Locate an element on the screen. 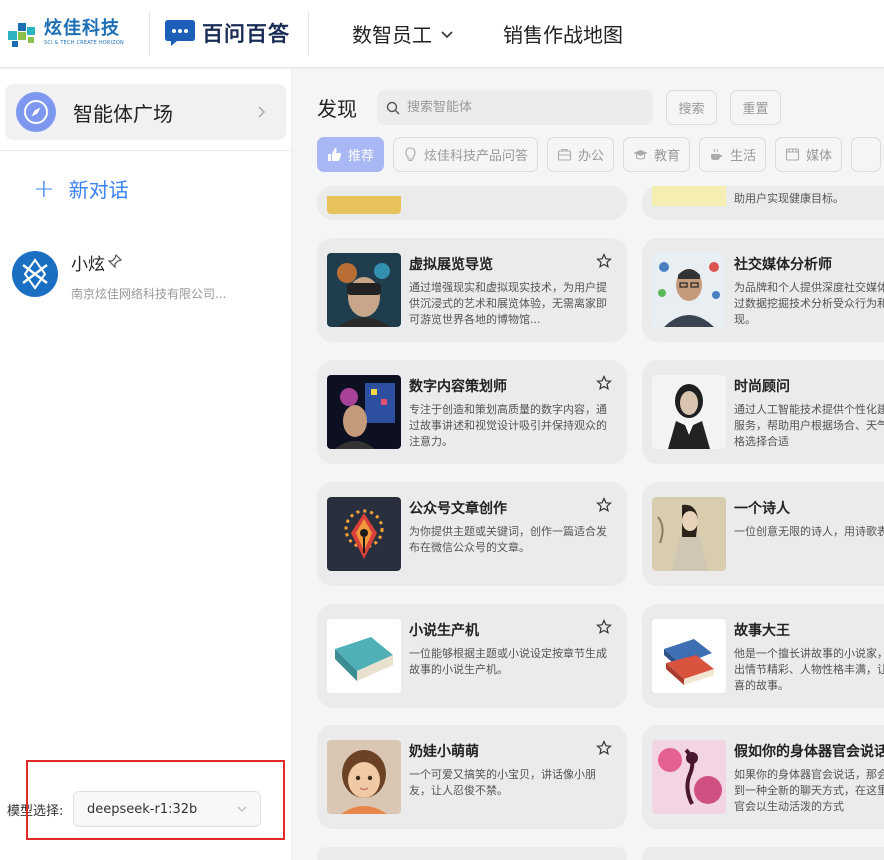 This screenshot has height=860, width=884. media-icon is located at coordinates (793, 154).